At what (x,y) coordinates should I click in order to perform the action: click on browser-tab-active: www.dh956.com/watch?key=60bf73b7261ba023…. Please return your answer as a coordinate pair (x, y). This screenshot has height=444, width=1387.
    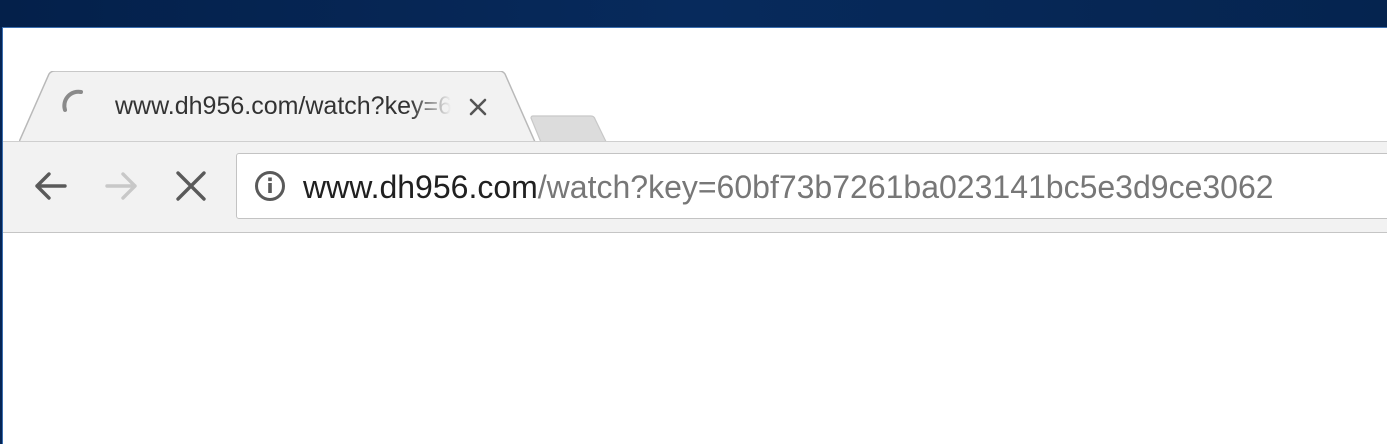
    Looking at the image, I should click on (279, 107).